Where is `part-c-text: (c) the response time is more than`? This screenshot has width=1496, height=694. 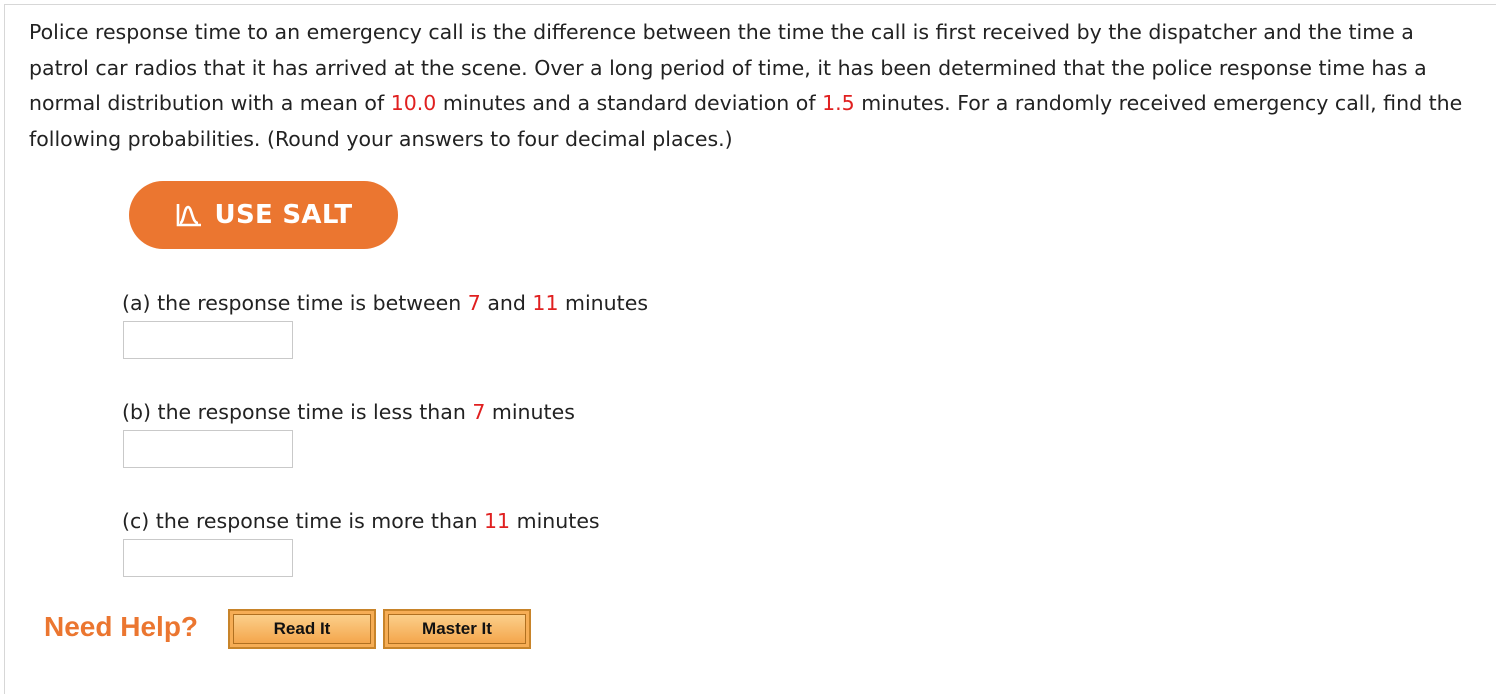 part-c-text: (c) the response time is more than is located at coordinates (303, 521).